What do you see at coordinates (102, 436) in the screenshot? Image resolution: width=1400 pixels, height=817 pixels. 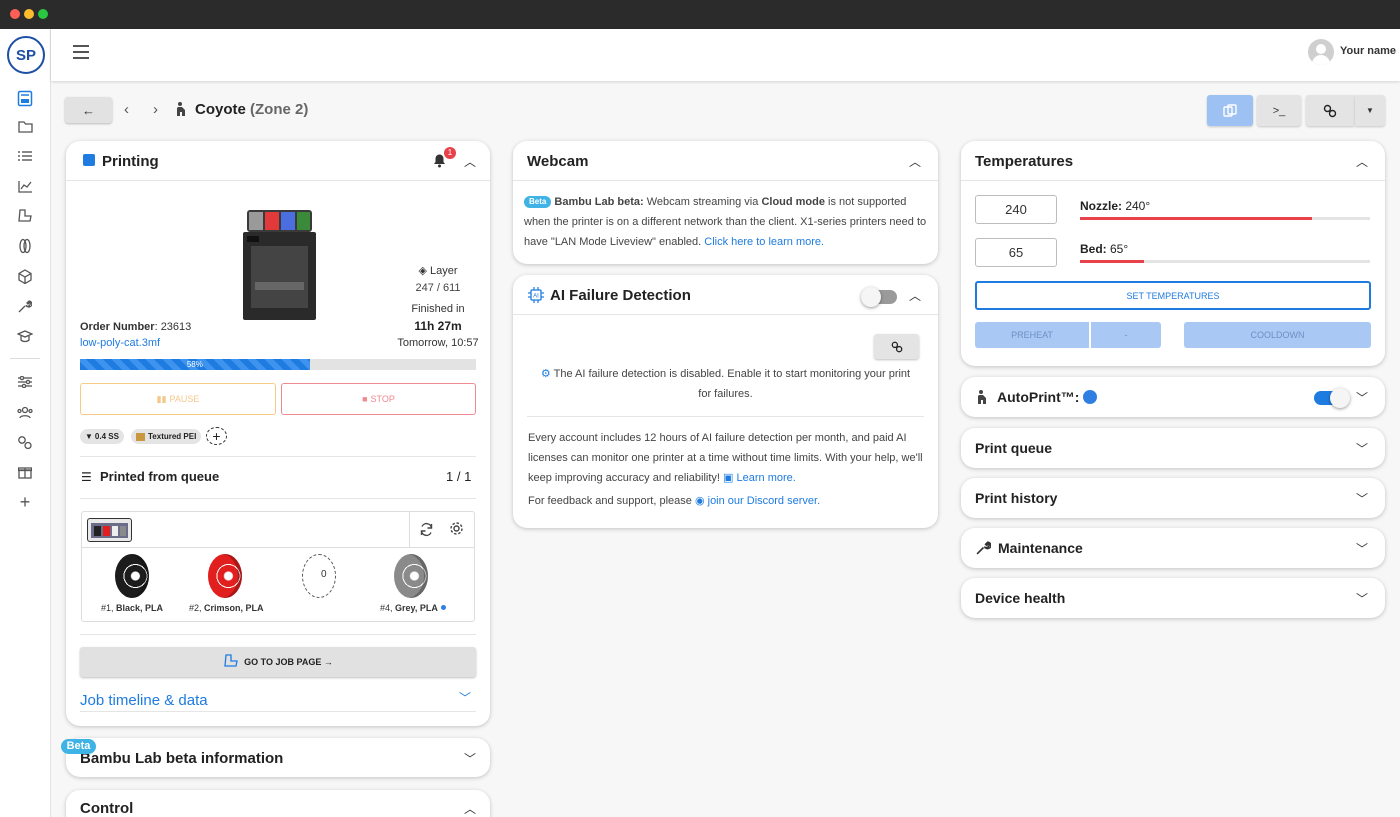 I see `nozzle-chip: ▼ 0.4 SS` at bounding box center [102, 436].